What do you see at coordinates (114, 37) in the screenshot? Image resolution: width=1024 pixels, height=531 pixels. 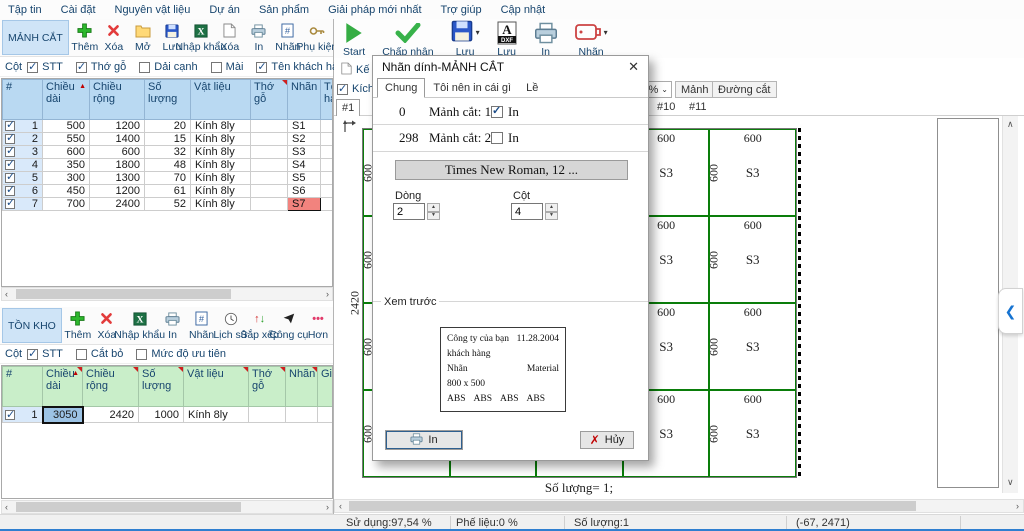 I see `delete-part-button: Xóa` at bounding box center [114, 37].